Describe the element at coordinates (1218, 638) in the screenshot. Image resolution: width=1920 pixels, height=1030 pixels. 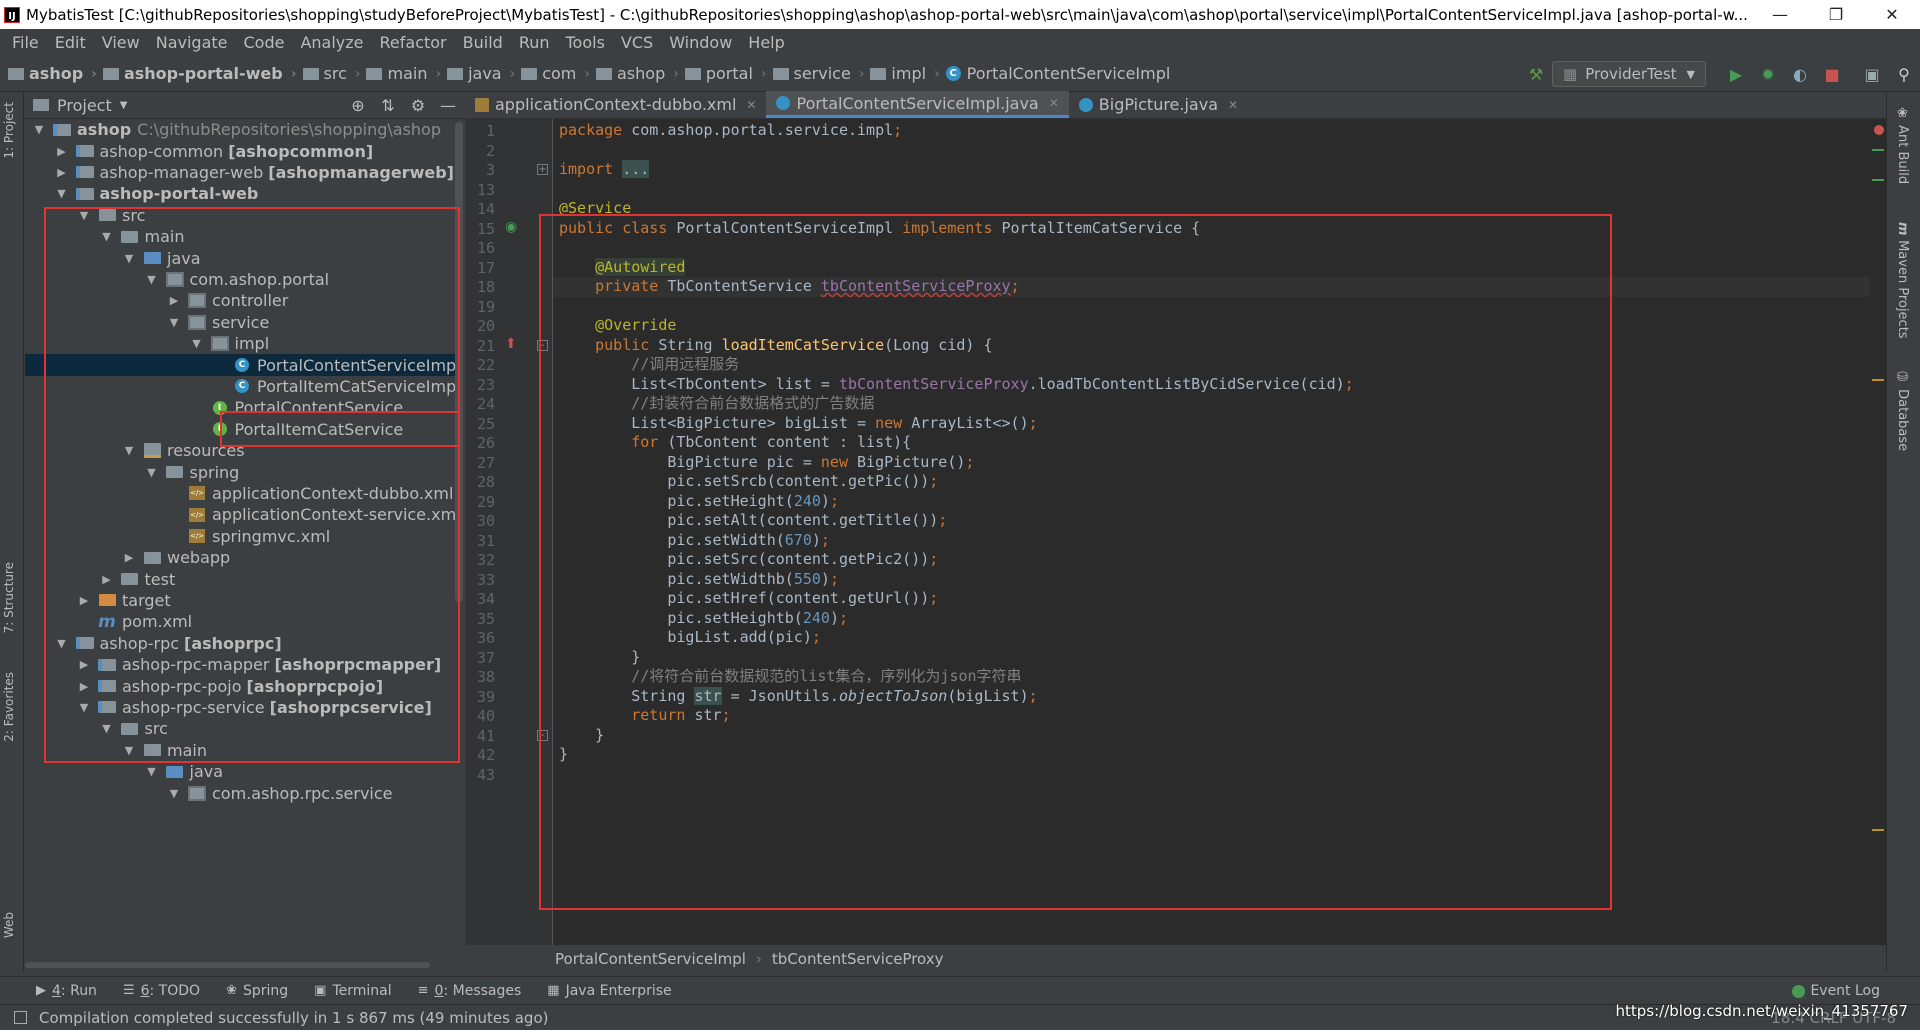
I see `code-line: bigList.add(pic);` at that location.